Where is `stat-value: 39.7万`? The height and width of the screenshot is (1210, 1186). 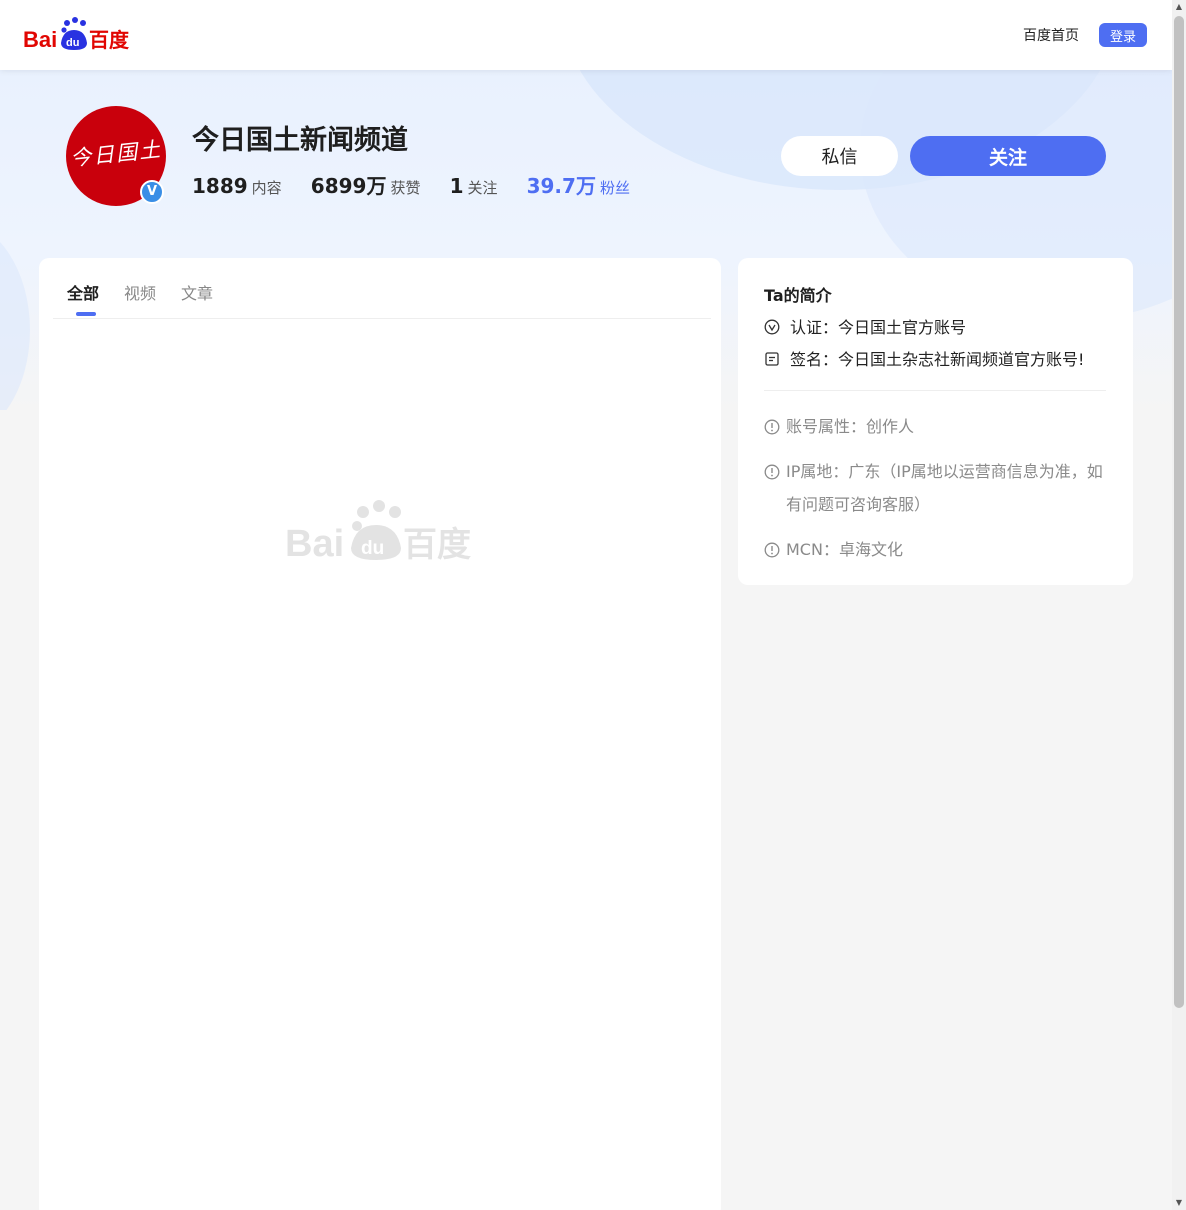 stat-value: 39.7万 is located at coordinates (561, 186).